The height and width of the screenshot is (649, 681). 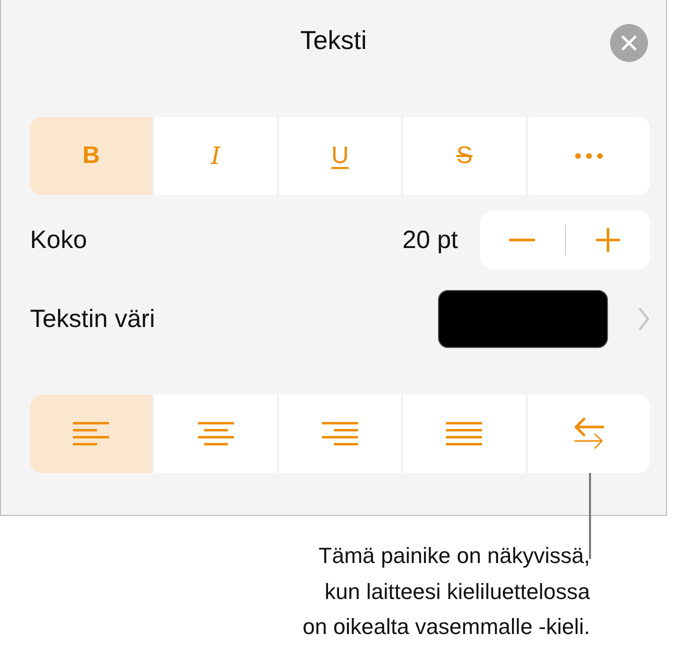 What do you see at coordinates (59, 240) in the screenshot?
I see `size-label: Koko` at bounding box center [59, 240].